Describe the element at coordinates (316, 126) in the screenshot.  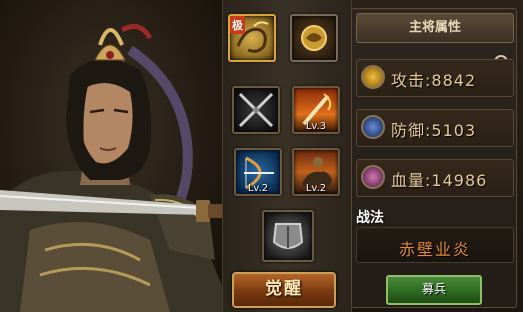
I see `skill-level-label: Lv.3` at that location.